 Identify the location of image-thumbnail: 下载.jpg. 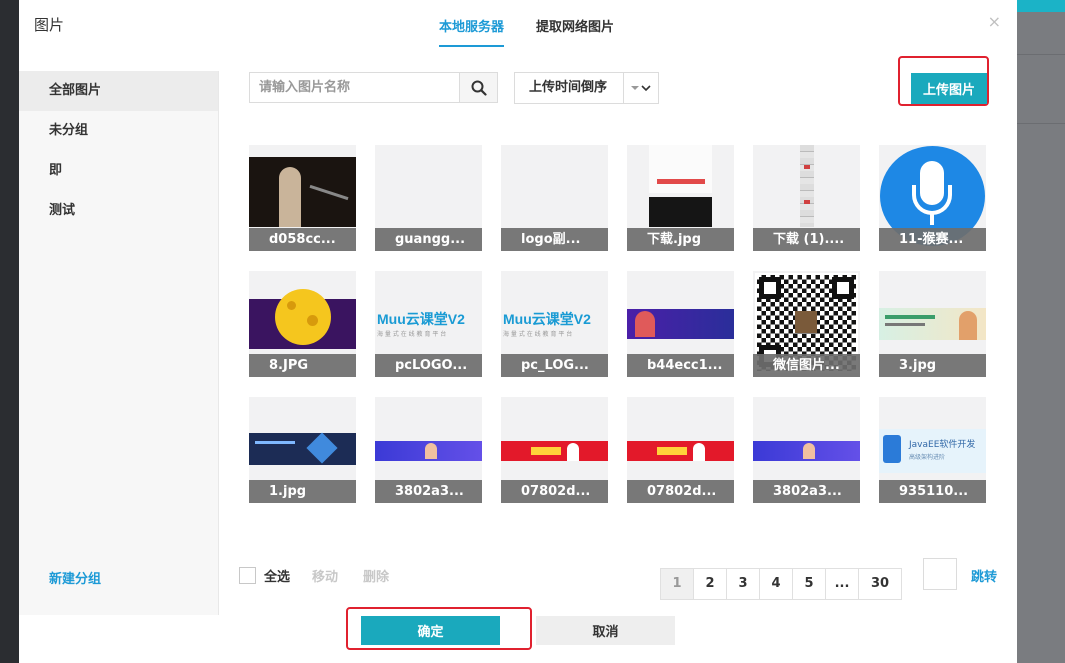
(680, 198).